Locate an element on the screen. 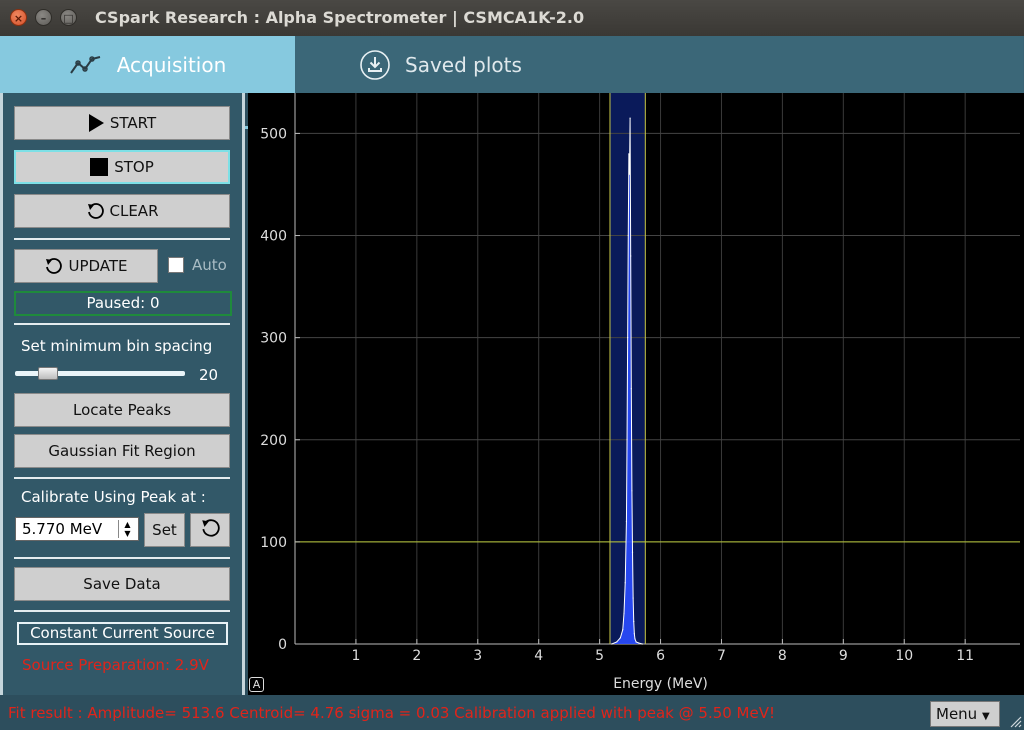 This screenshot has height=730, width=1024. x-tick-label: 10 is located at coordinates (904, 656).